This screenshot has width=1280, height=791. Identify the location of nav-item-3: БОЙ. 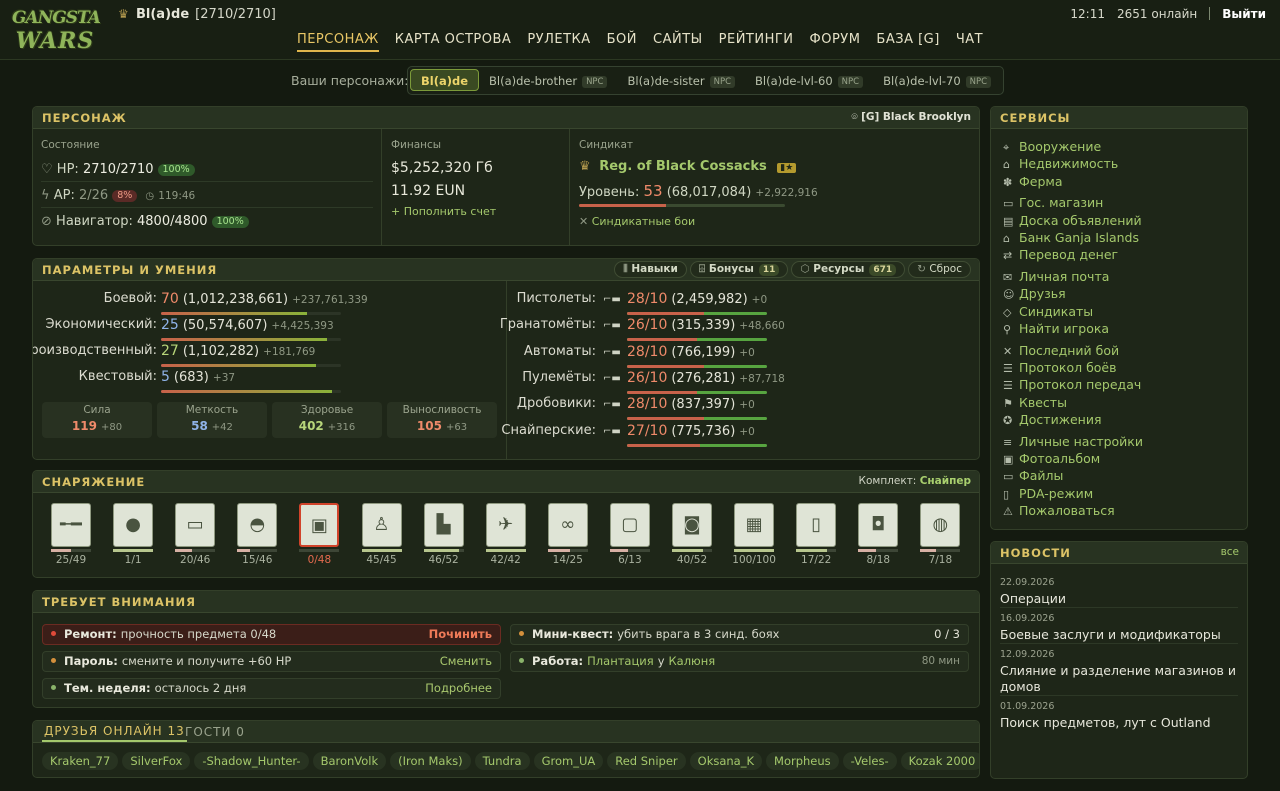
(622, 41).